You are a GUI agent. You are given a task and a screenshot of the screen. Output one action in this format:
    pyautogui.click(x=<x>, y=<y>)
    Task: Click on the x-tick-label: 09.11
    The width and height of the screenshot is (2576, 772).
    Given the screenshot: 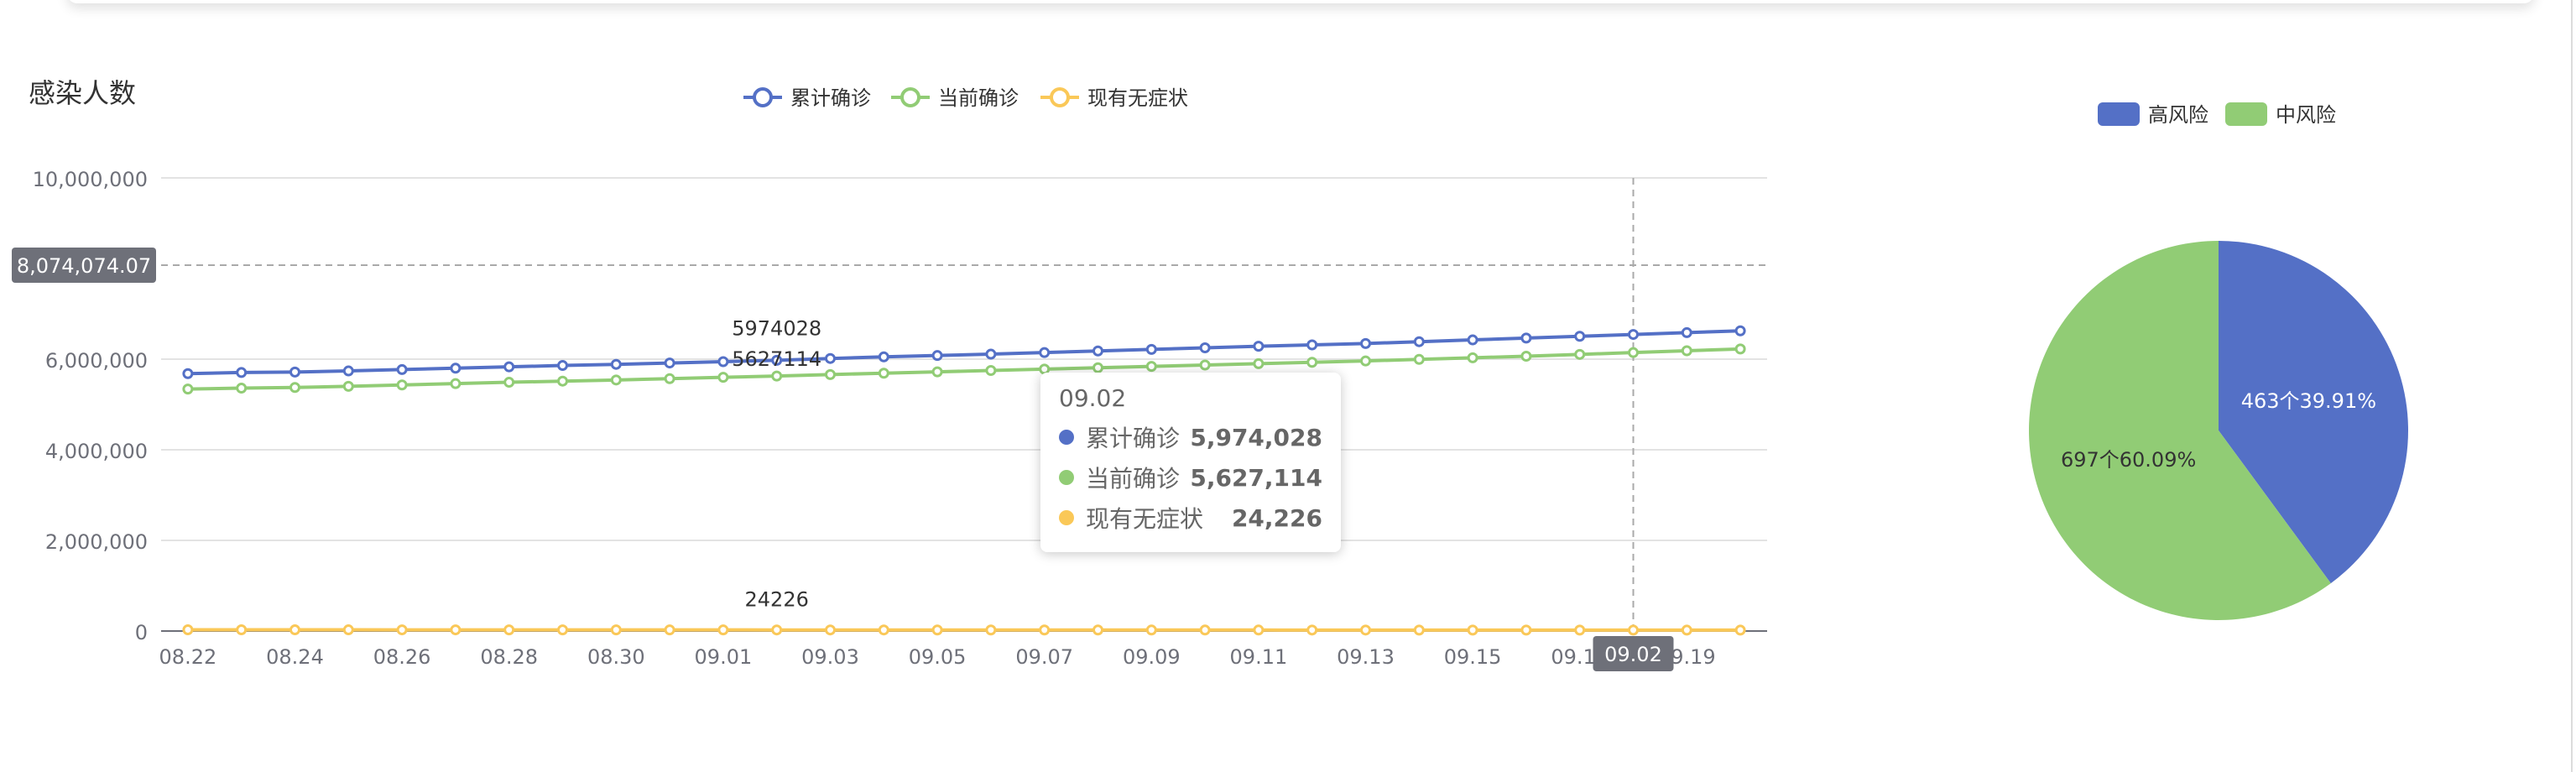 What is the action you would take?
    pyautogui.click(x=1259, y=657)
    